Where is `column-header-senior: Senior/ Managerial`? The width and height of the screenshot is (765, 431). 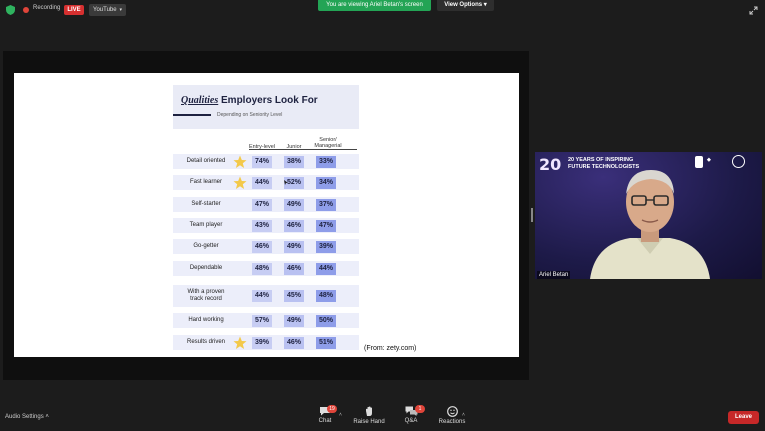 column-header-senior: Senior/ Managerial is located at coordinates (328, 143).